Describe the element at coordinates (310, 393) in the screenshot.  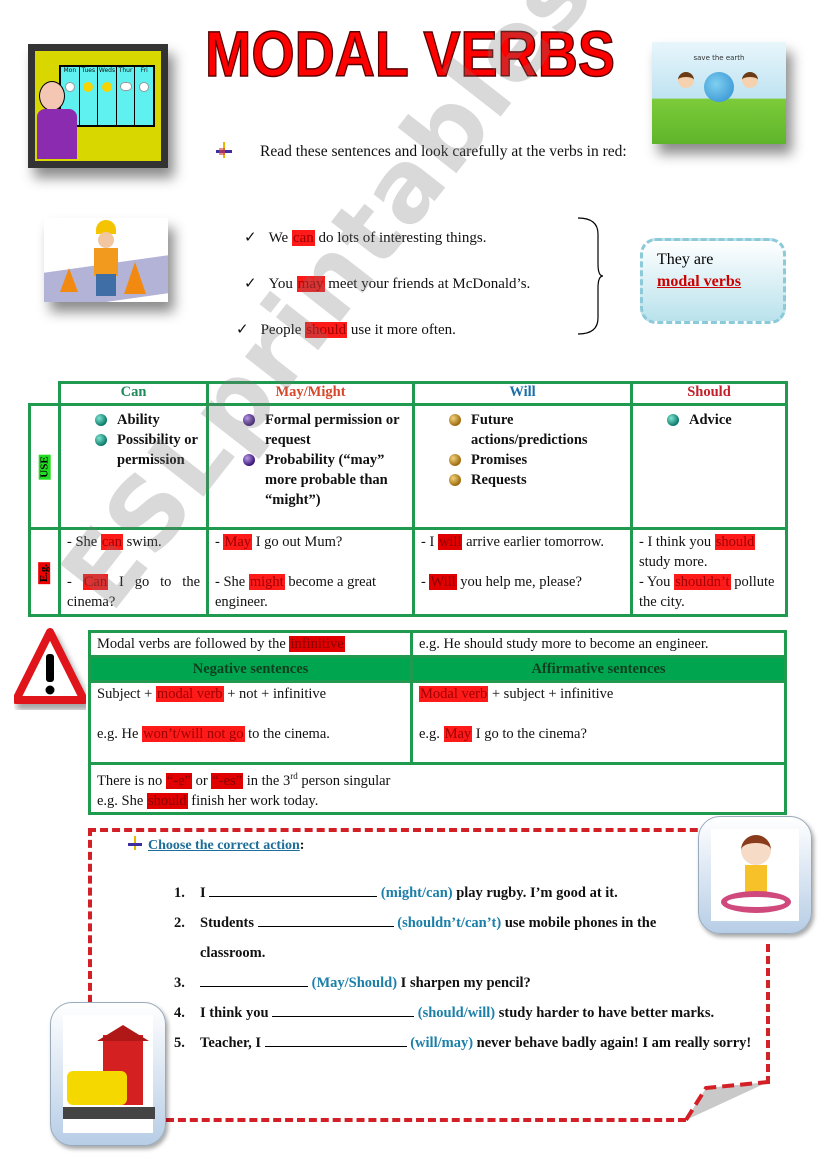
I see `column-header-may-might: May/Might` at that location.